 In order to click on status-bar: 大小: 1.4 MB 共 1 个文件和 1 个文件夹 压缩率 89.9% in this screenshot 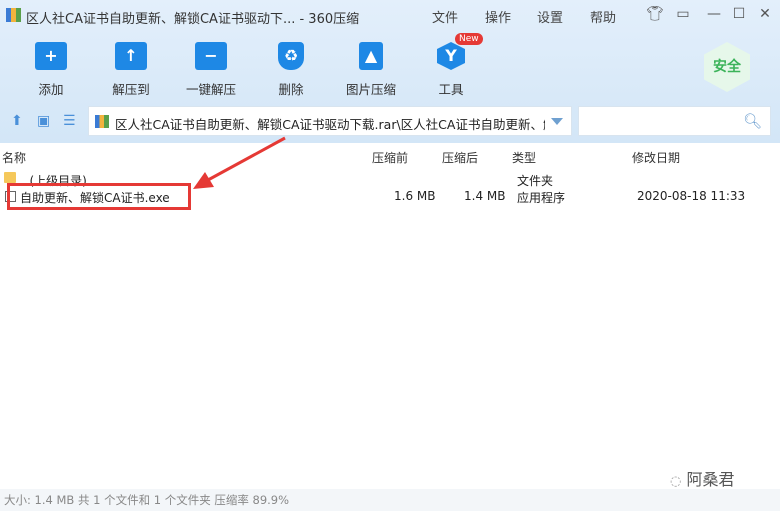, I will do `click(390, 500)`.